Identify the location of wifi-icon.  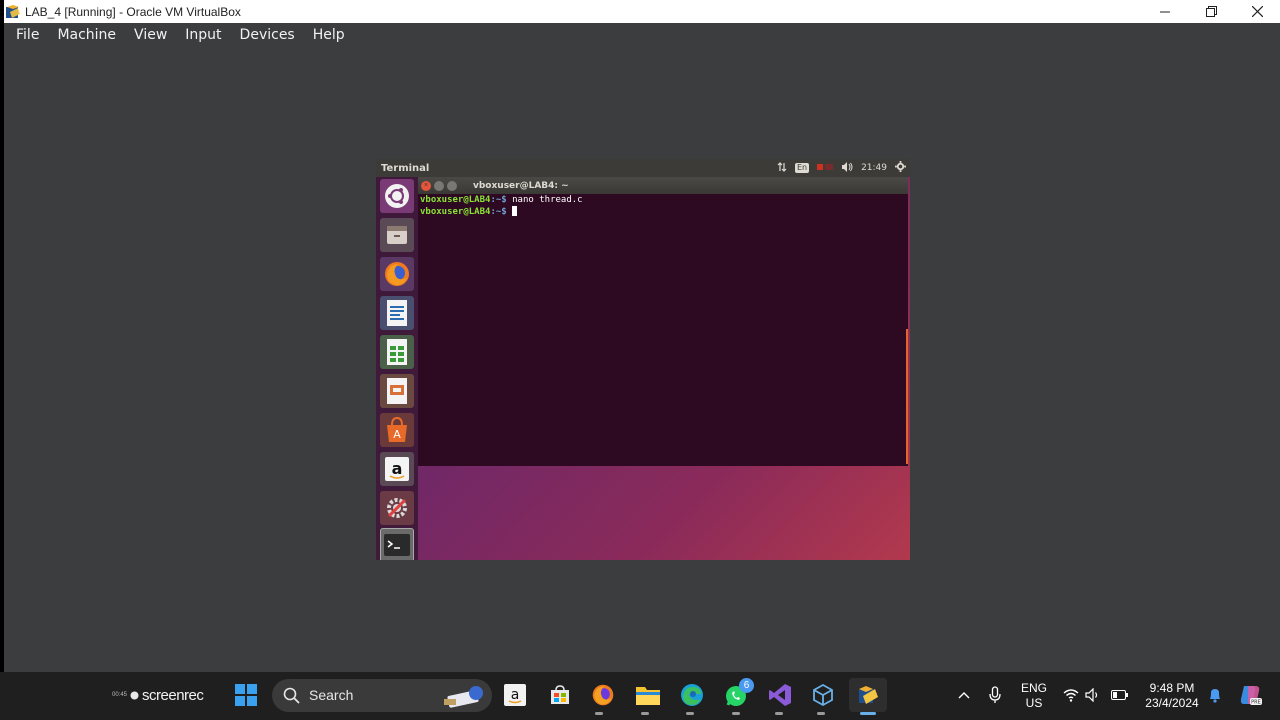
(1071, 695).